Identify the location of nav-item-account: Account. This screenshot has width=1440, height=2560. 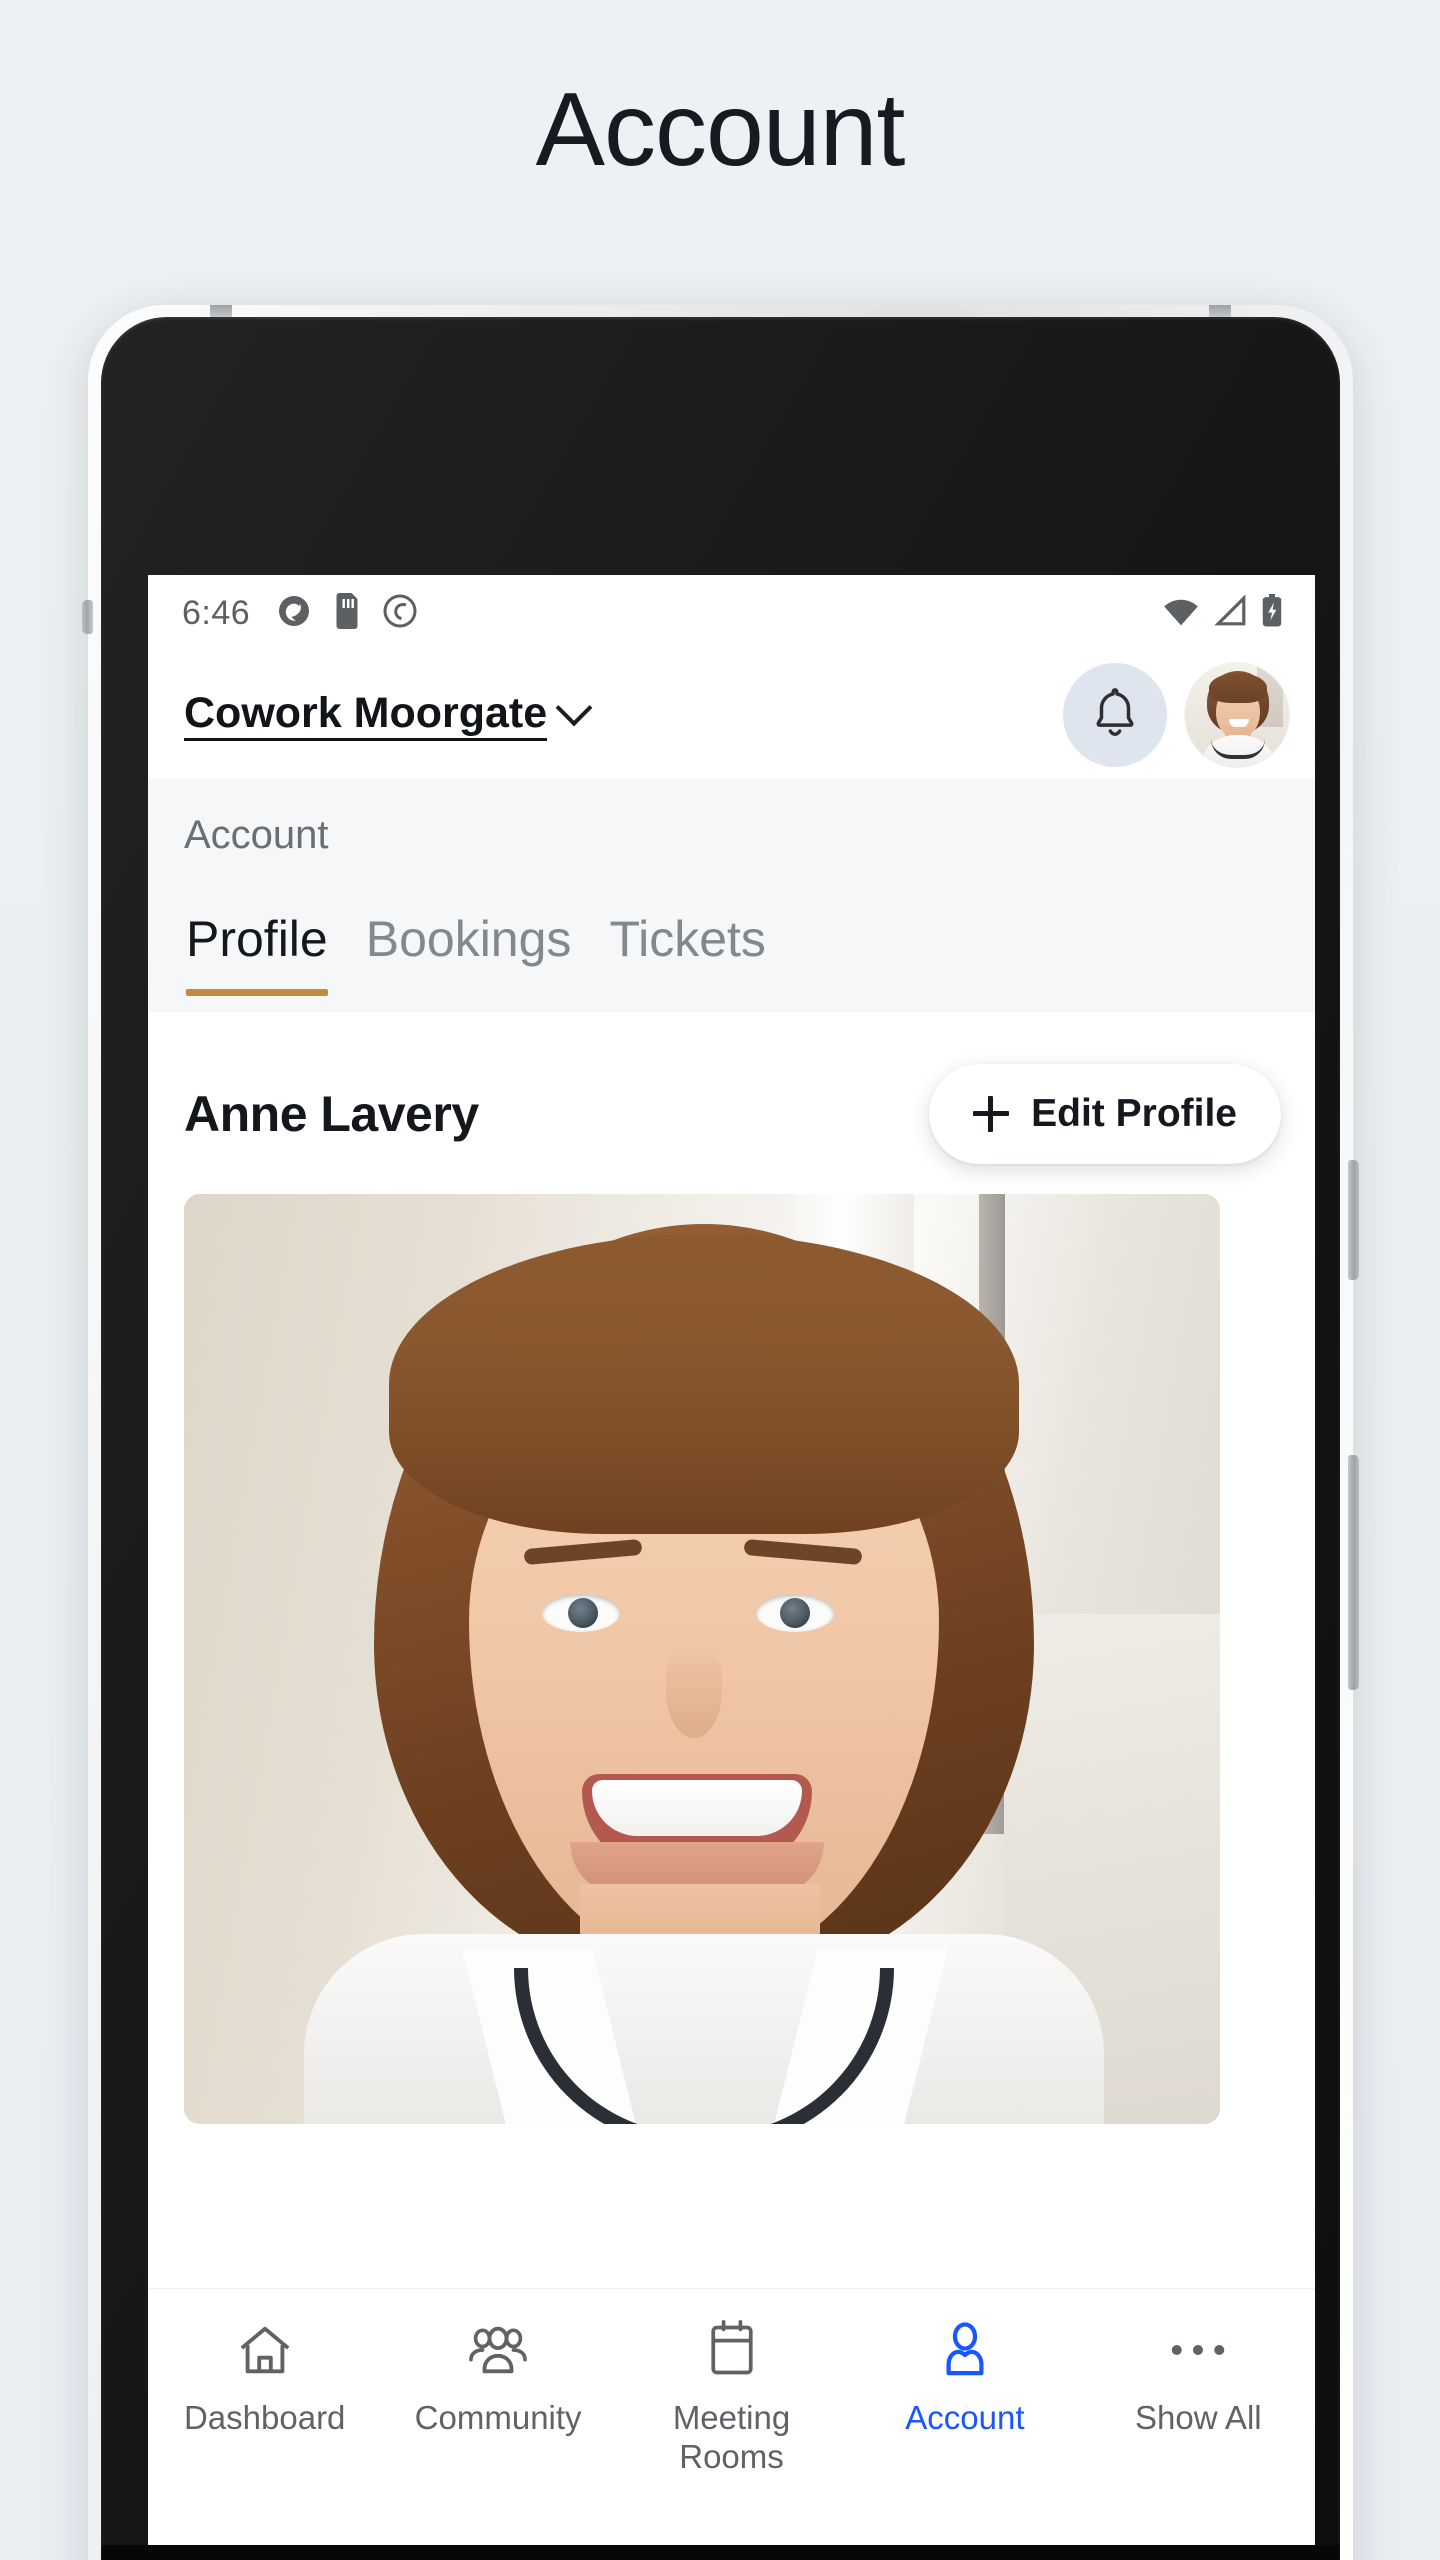
(964, 2378).